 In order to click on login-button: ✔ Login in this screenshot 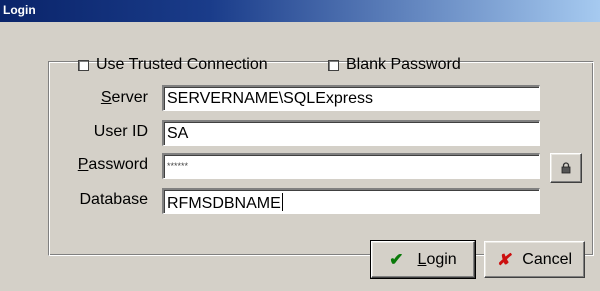, I will do `click(423, 259)`.